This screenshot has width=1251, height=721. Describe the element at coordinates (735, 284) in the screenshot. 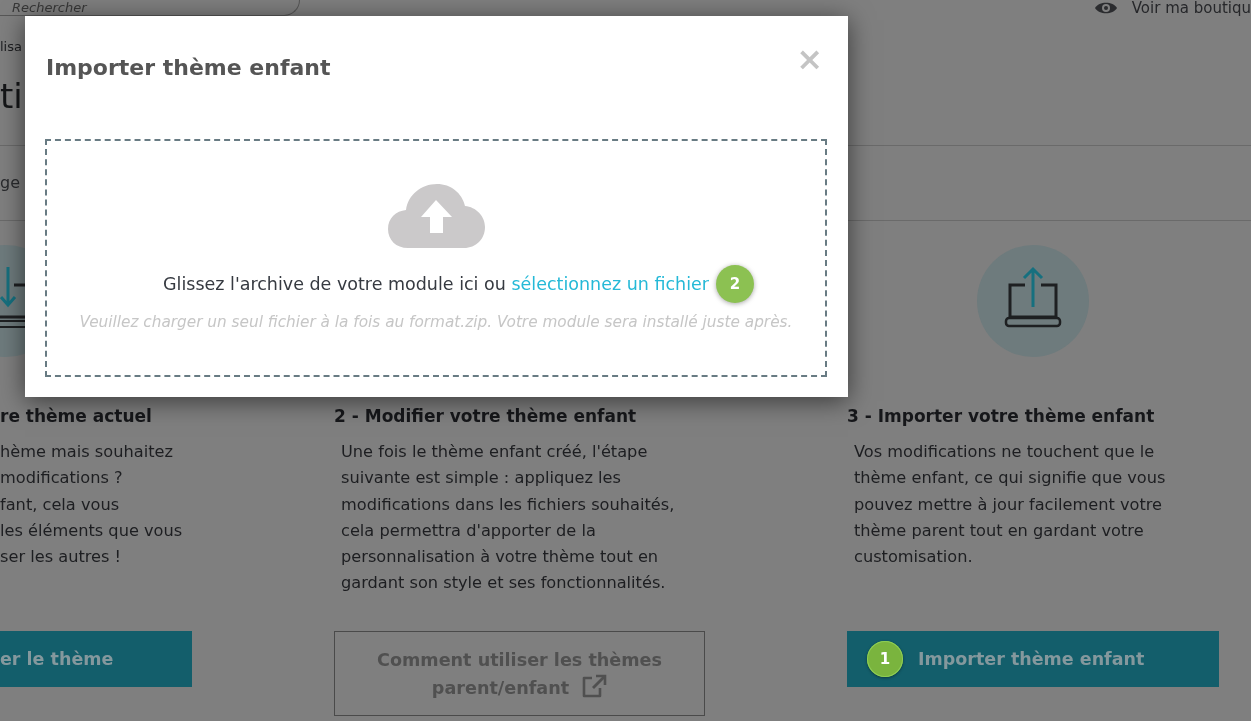

I see `step-number-badge: 2` at that location.